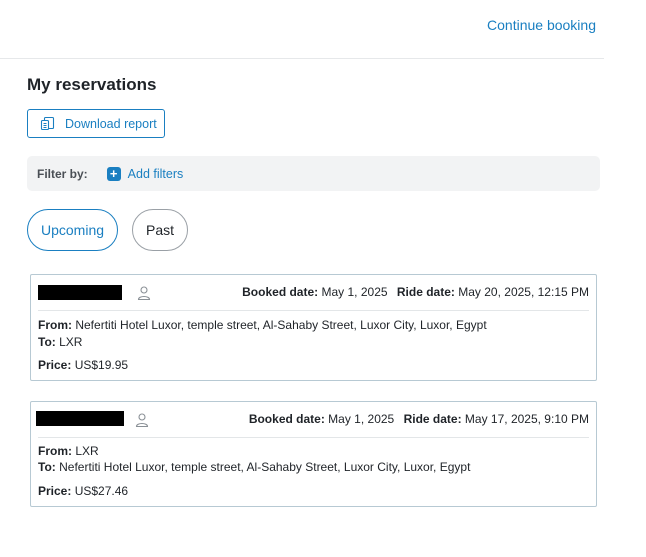  Describe the element at coordinates (101, 365) in the screenshot. I see `price-value: US$19.95` at that location.